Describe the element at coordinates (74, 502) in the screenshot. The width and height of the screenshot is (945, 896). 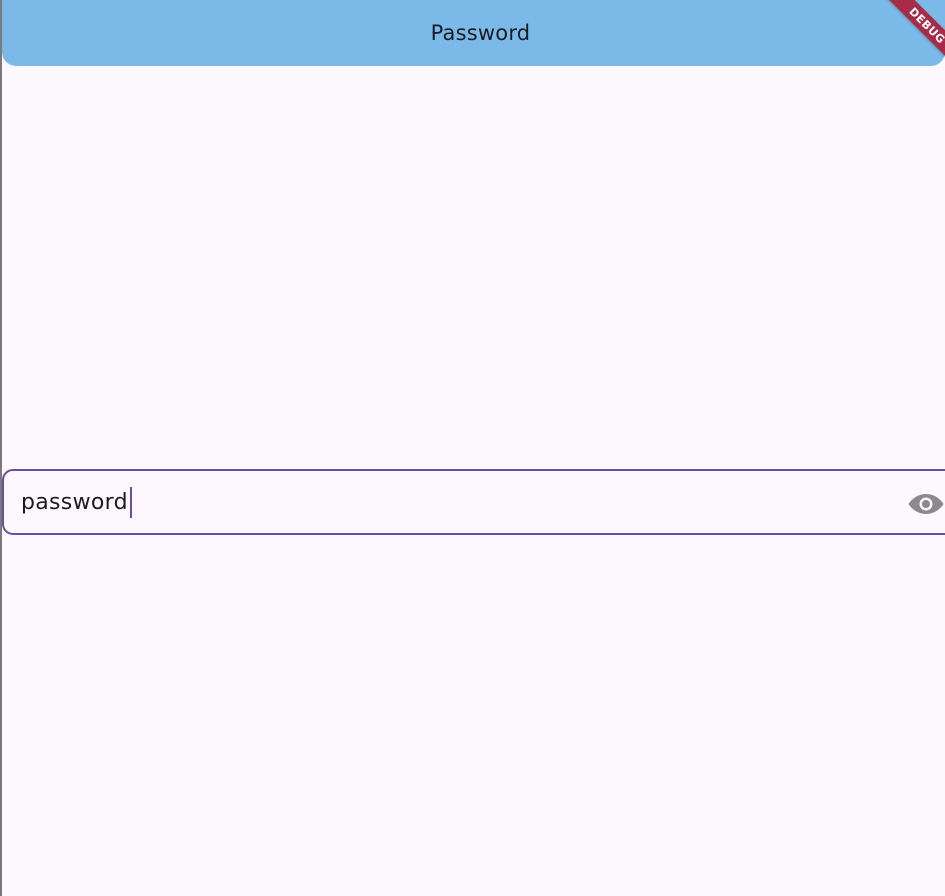
I see `password-input-value: password` at that location.